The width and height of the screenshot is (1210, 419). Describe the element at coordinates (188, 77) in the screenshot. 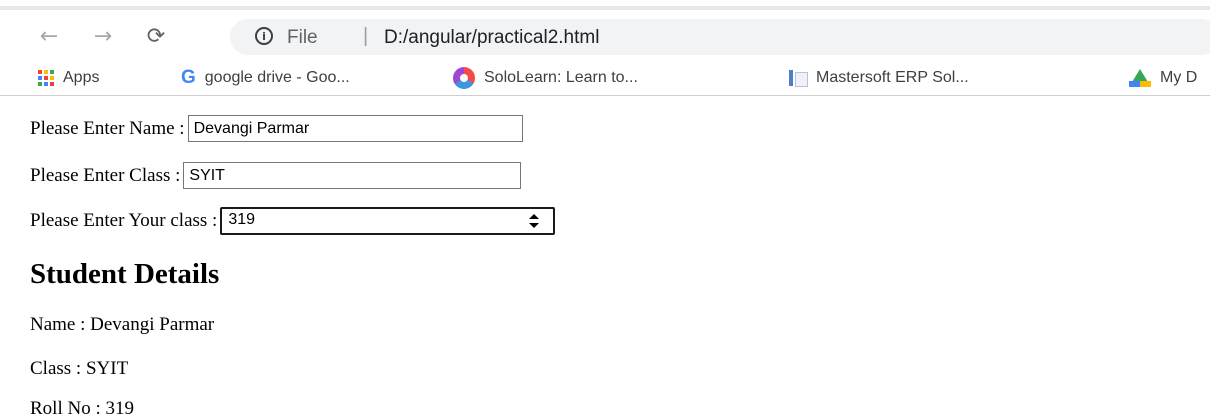

I see `google-icon: G` at that location.